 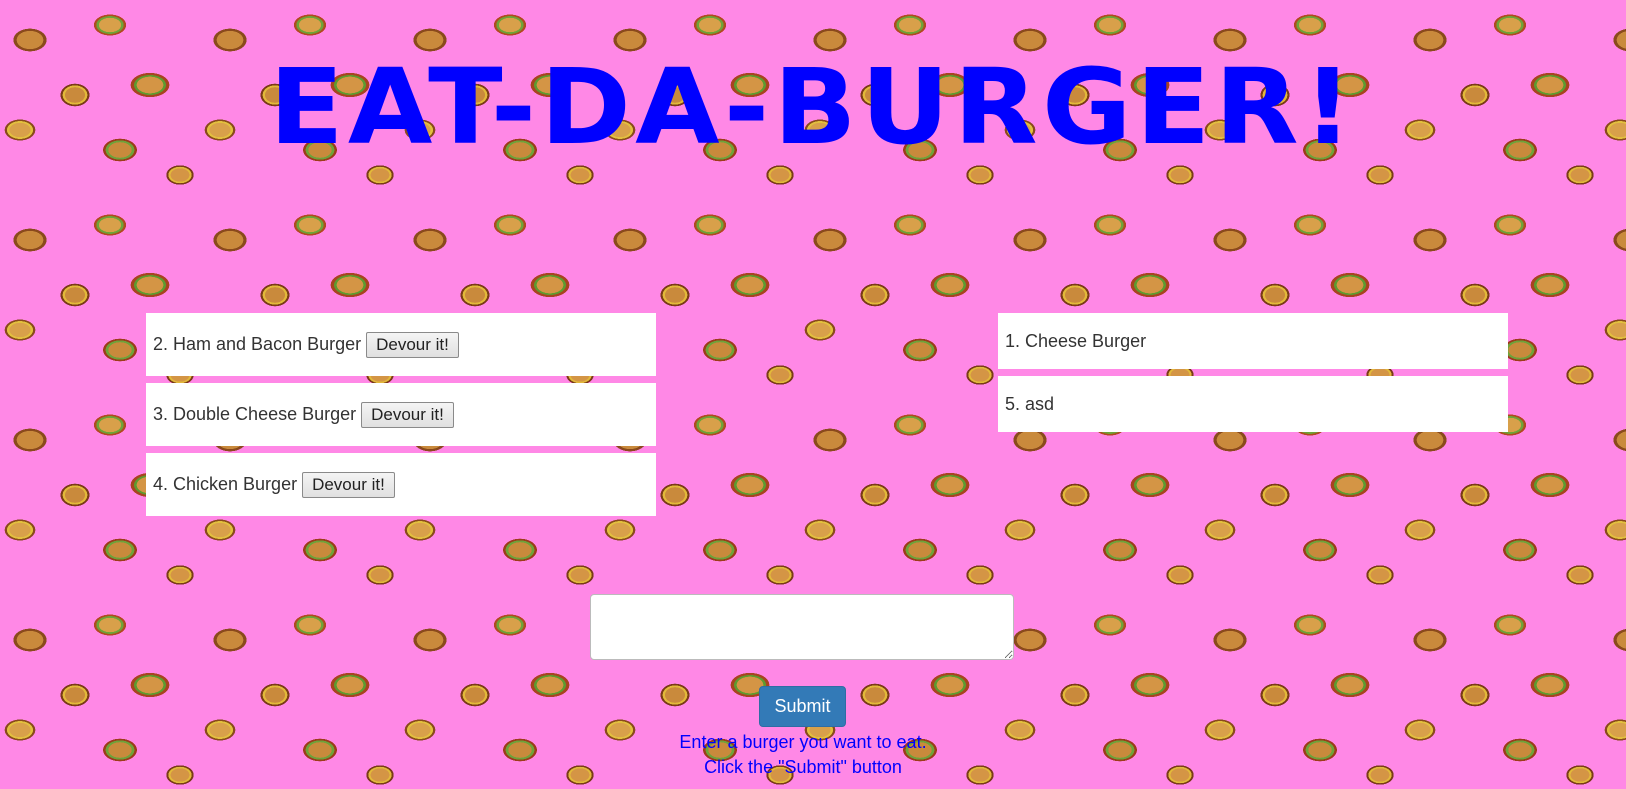 What do you see at coordinates (1076, 340) in the screenshot?
I see `burger-name: 1. Cheese Burger` at bounding box center [1076, 340].